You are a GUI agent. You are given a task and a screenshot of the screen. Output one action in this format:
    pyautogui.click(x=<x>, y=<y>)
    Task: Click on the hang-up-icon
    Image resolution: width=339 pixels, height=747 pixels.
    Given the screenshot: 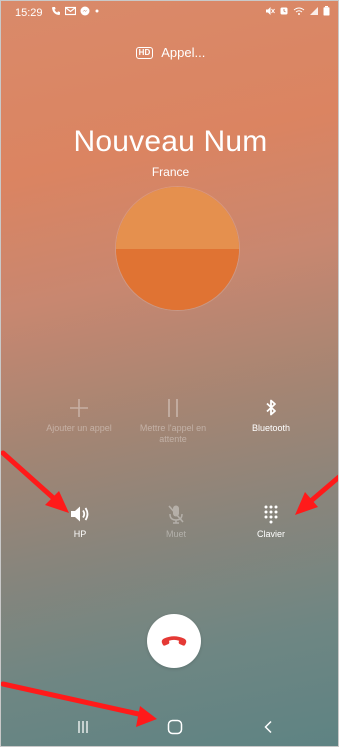 What is the action you would take?
    pyautogui.click(x=174, y=641)
    